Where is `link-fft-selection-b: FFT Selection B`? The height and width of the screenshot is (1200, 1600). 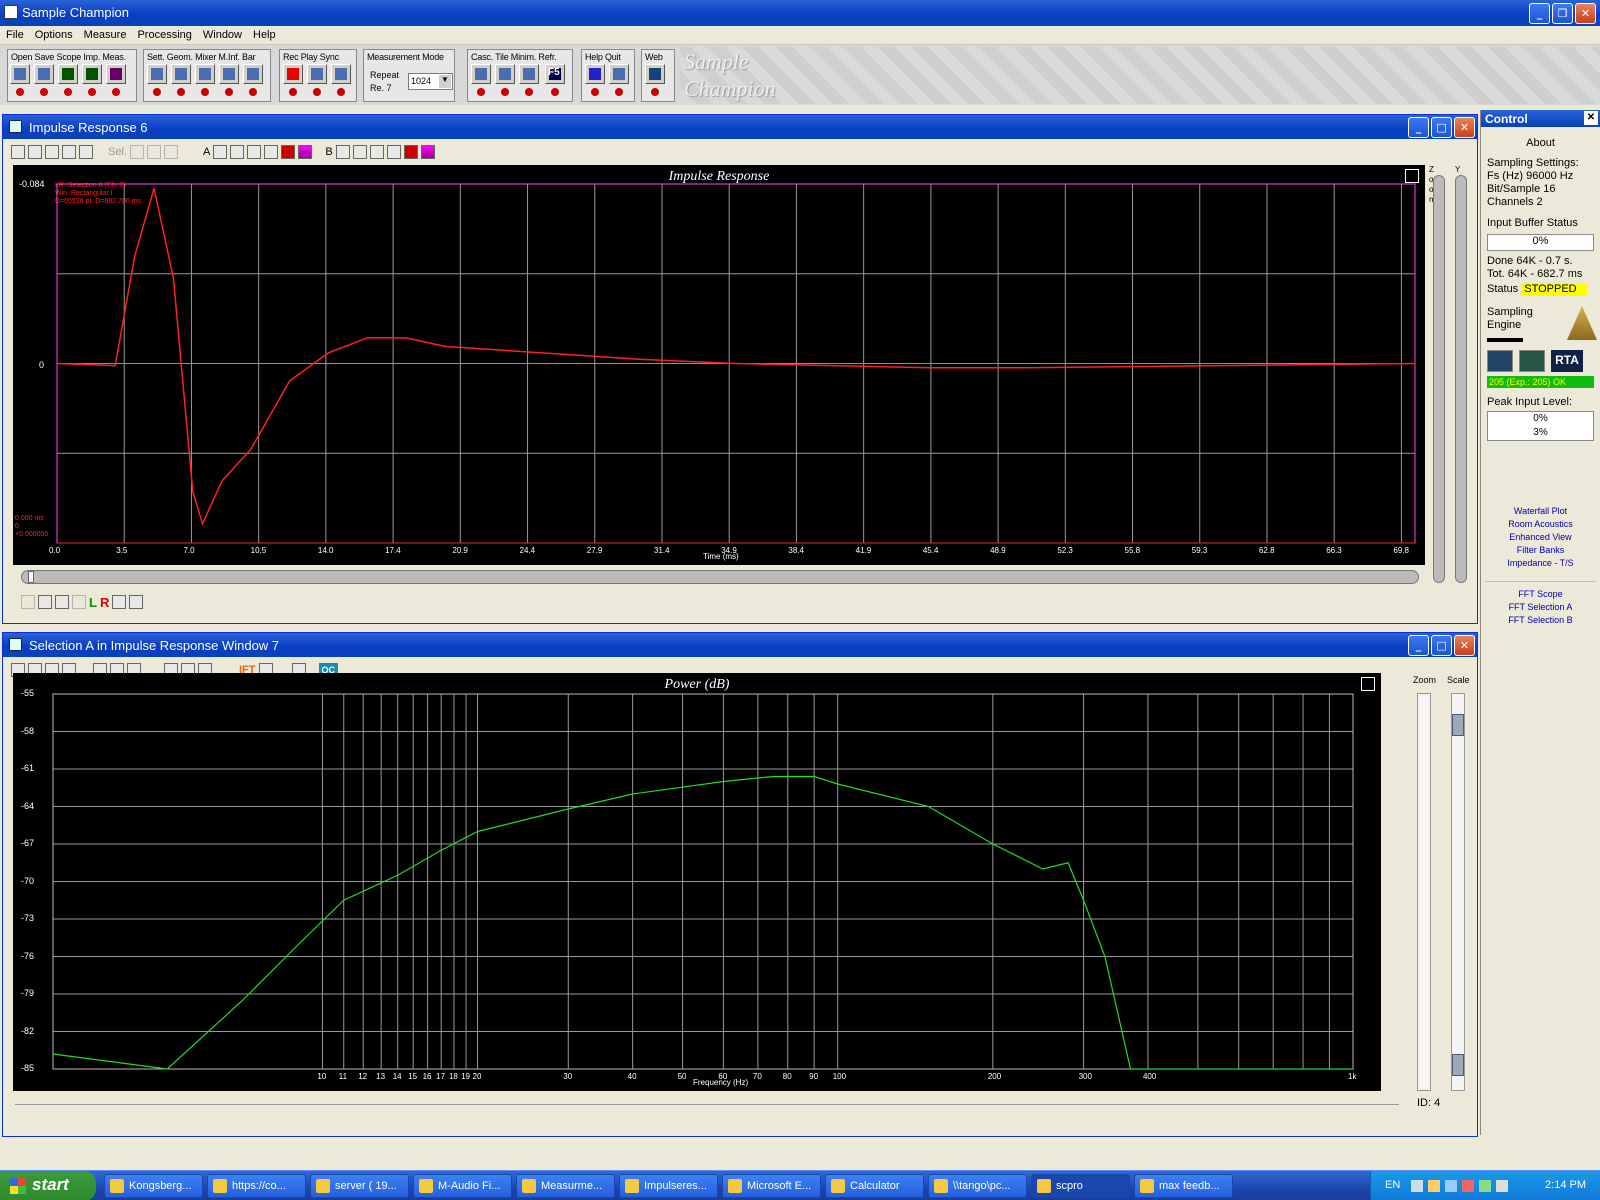 link-fft-selection-b: FFT Selection B is located at coordinates (1540, 620).